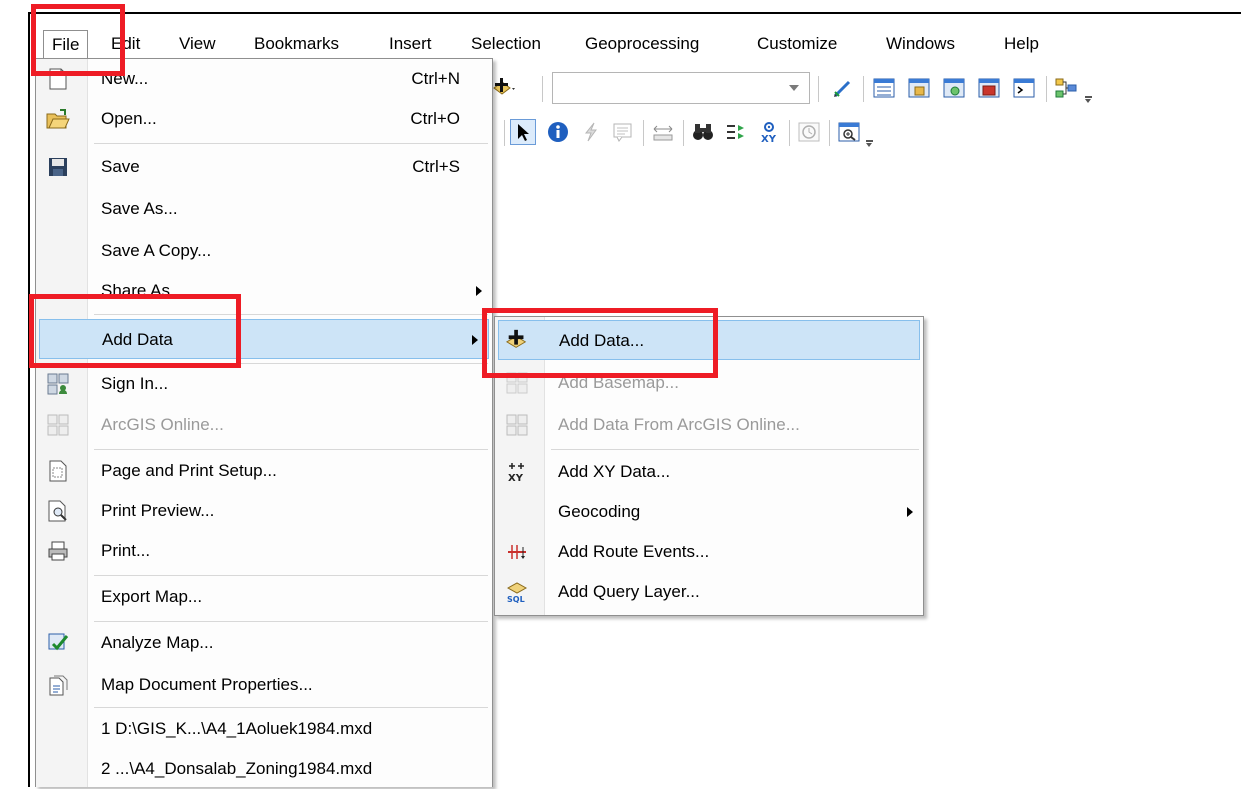 The height and width of the screenshot is (789, 1241). Describe the element at coordinates (558, 132) in the screenshot. I see `identify-icon` at that location.